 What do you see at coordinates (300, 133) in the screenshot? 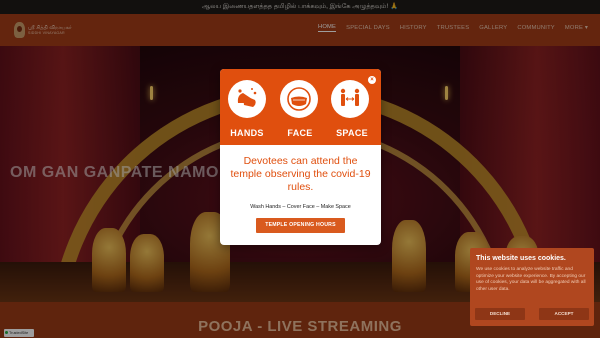
I see `icon-label-face: FACE` at bounding box center [300, 133].